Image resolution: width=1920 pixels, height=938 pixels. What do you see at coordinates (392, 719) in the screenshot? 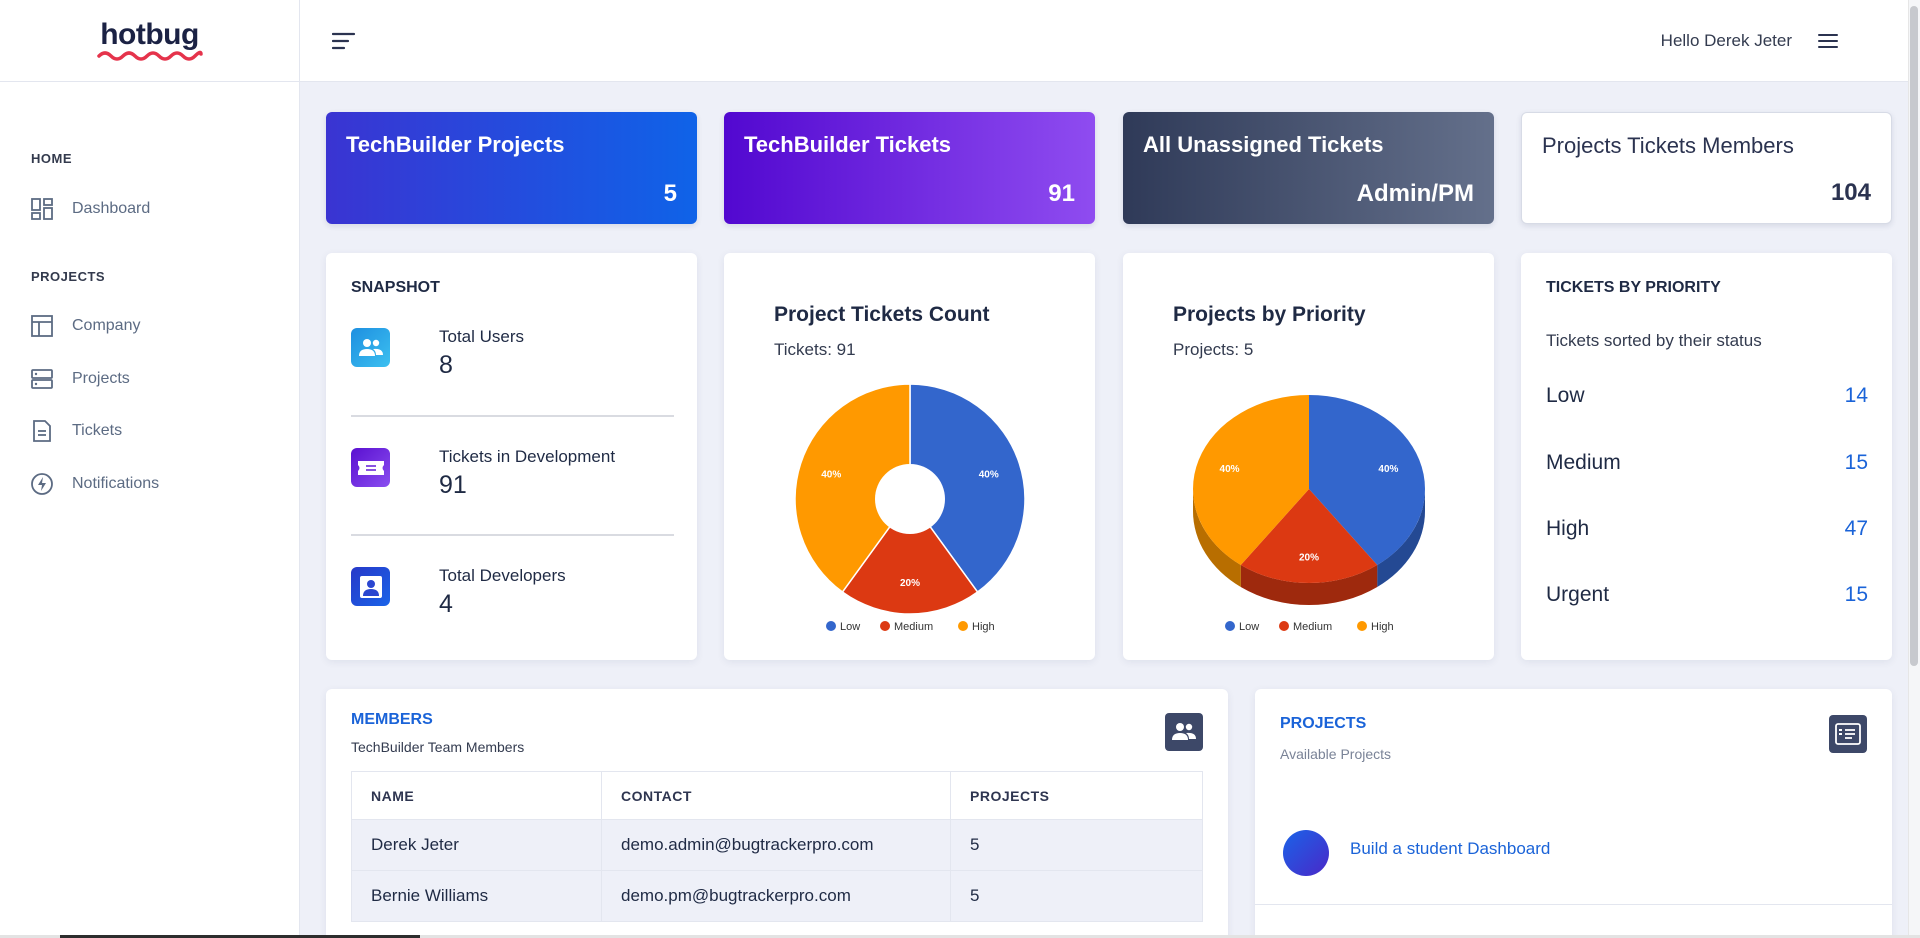
I see `members-title: MEMBERS` at bounding box center [392, 719].